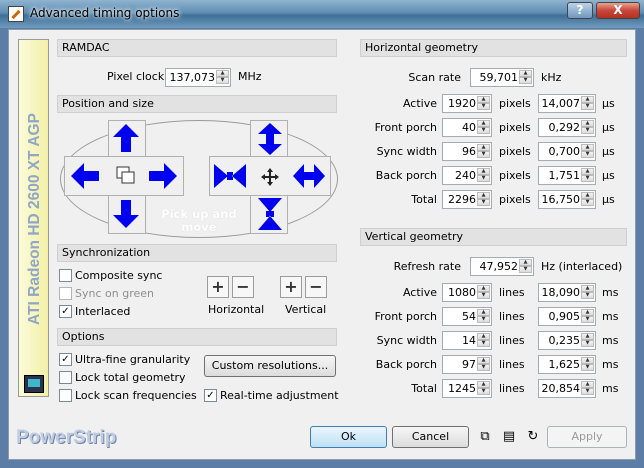 The height and width of the screenshot is (468, 644). Describe the element at coordinates (270, 177) in the screenshot. I see `move-all-icon` at that location.